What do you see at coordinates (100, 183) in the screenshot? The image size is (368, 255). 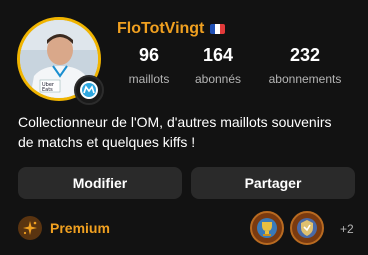 I see `edit-profile-button: Modifier` at bounding box center [100, 183].